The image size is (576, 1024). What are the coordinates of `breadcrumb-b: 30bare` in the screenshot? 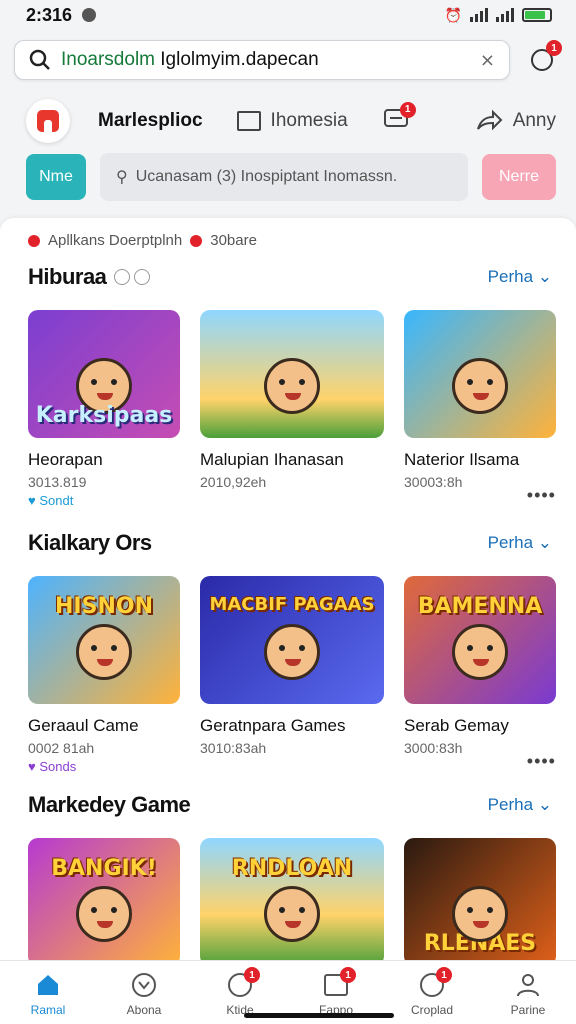 It's located at (233, 240).